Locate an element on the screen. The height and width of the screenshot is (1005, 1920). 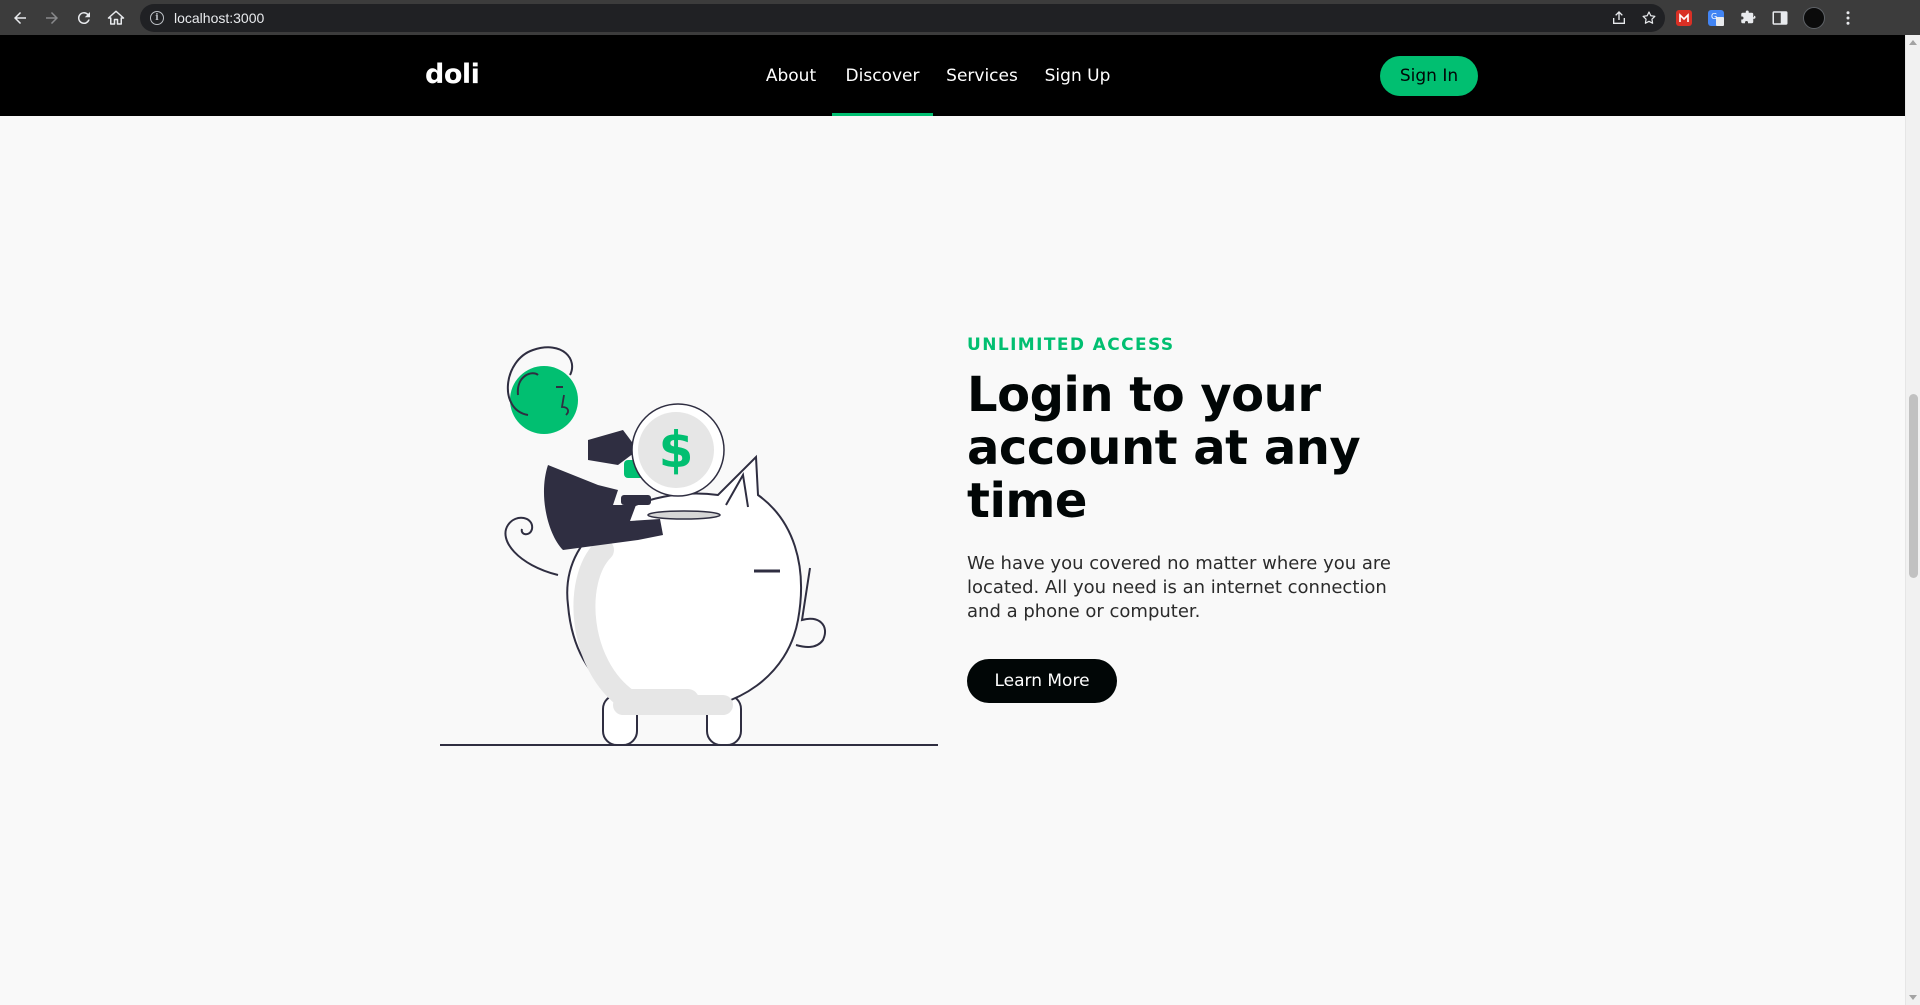
kebab-menu-icon is located at coordinates (1848, 18).